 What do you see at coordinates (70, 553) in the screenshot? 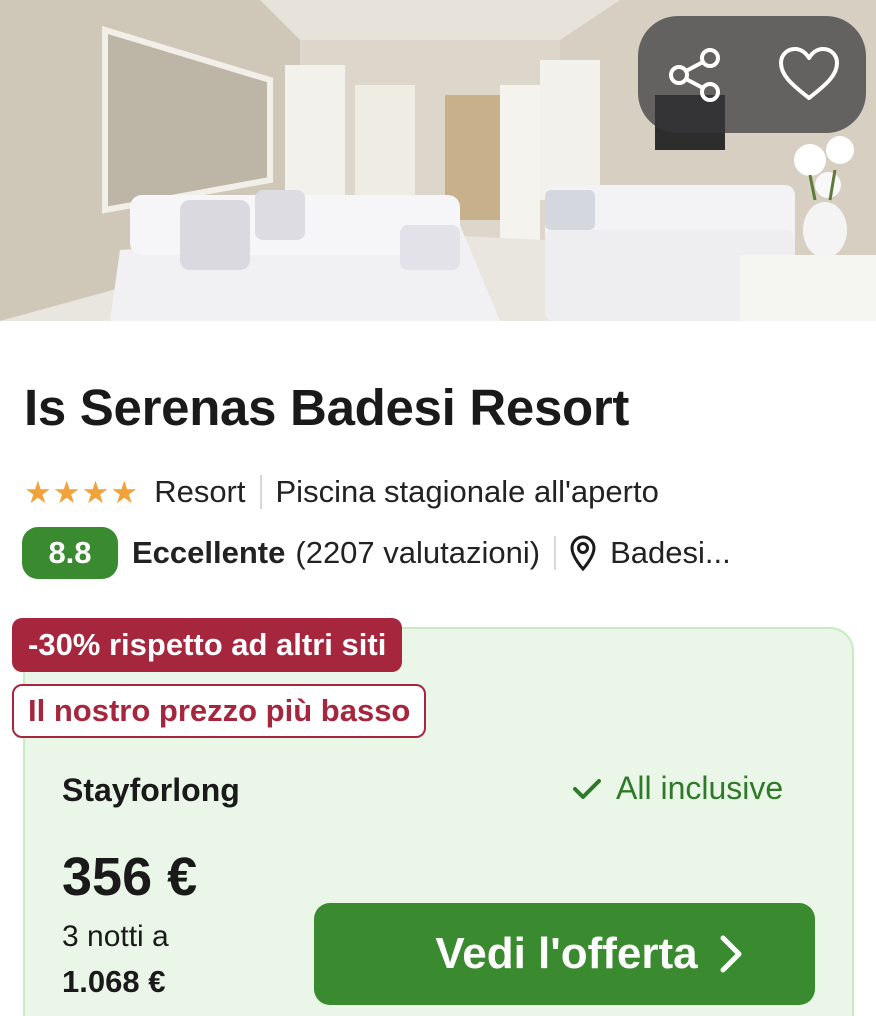
I see `review-score-badge: 8.8` at bounding box center [70, 553].